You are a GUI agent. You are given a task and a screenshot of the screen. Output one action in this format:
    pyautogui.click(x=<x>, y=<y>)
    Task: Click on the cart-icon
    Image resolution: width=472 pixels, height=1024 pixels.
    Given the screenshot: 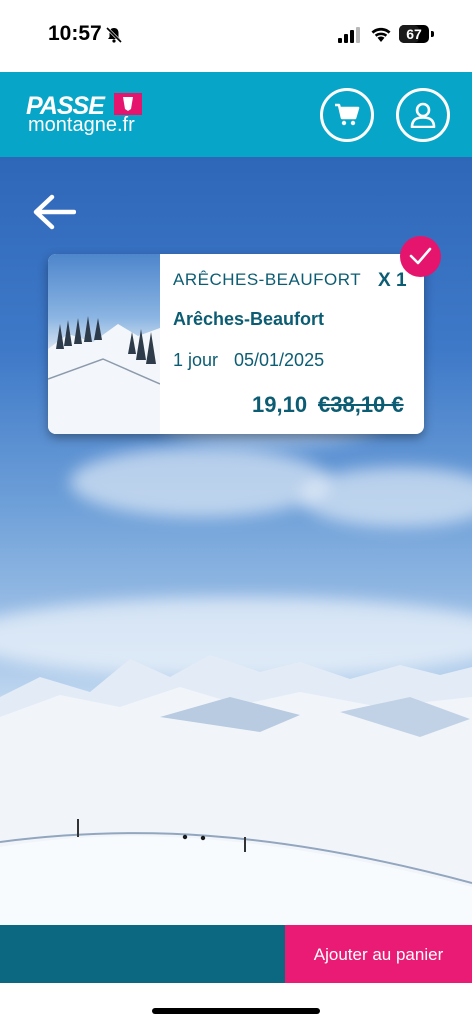 What is the action you would take?
    pyautogui.click(x=347, y=114)
    